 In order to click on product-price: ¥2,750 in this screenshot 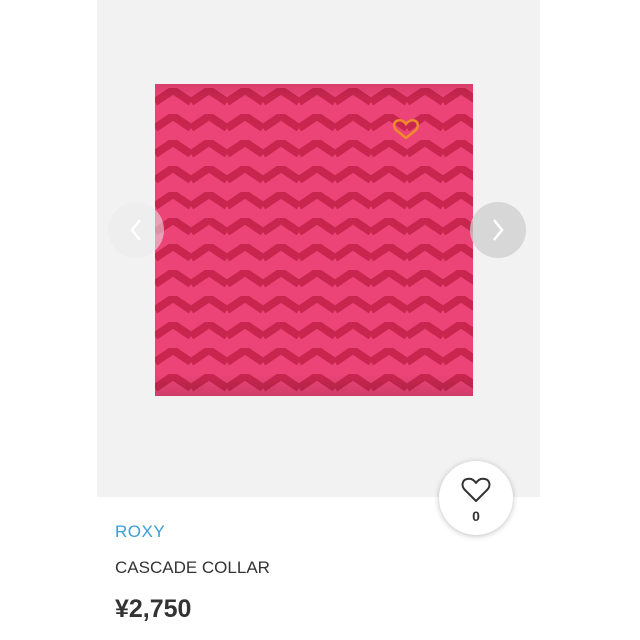, I will do `click(153, 609)`.